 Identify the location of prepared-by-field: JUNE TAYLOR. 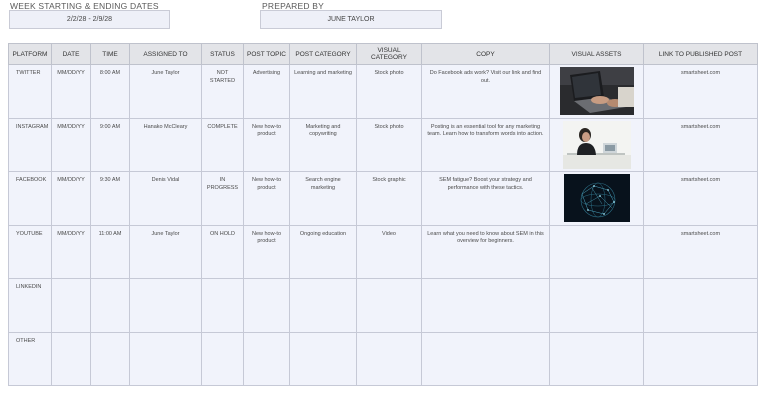
(351, 19).